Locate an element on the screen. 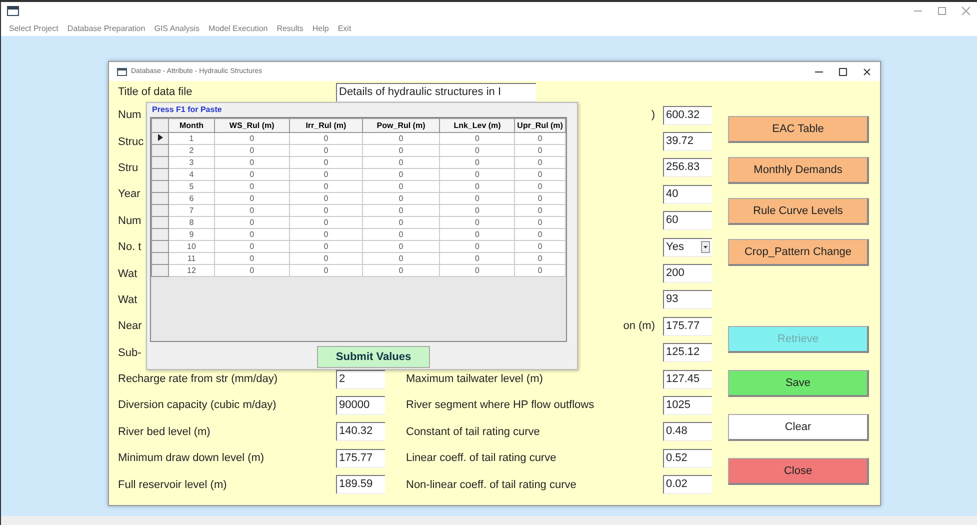 This screenshot has height=525, width=977. action-button: Crop_Pattern Change is located at coordinates (798, 252).